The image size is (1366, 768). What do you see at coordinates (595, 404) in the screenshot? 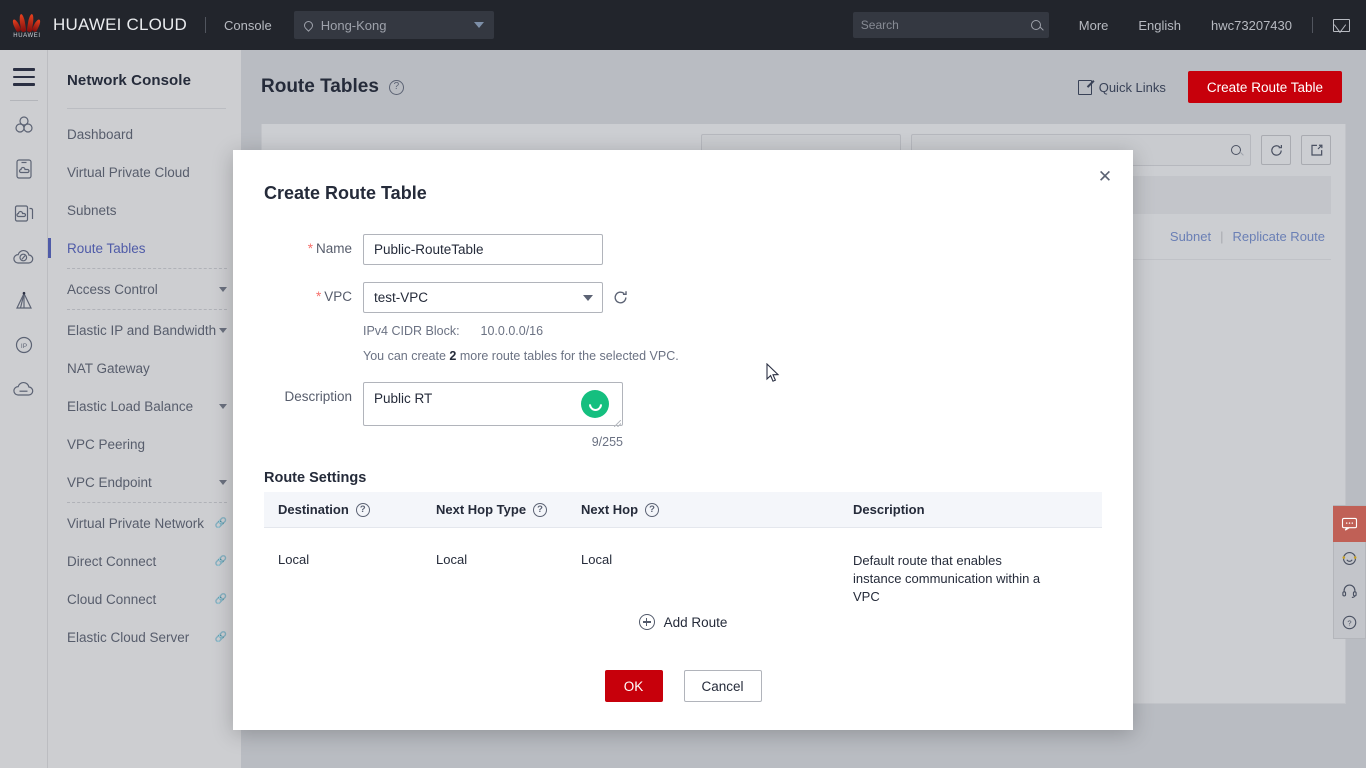
I see `ime-indicator-icon` at bounding box center [595, 404].